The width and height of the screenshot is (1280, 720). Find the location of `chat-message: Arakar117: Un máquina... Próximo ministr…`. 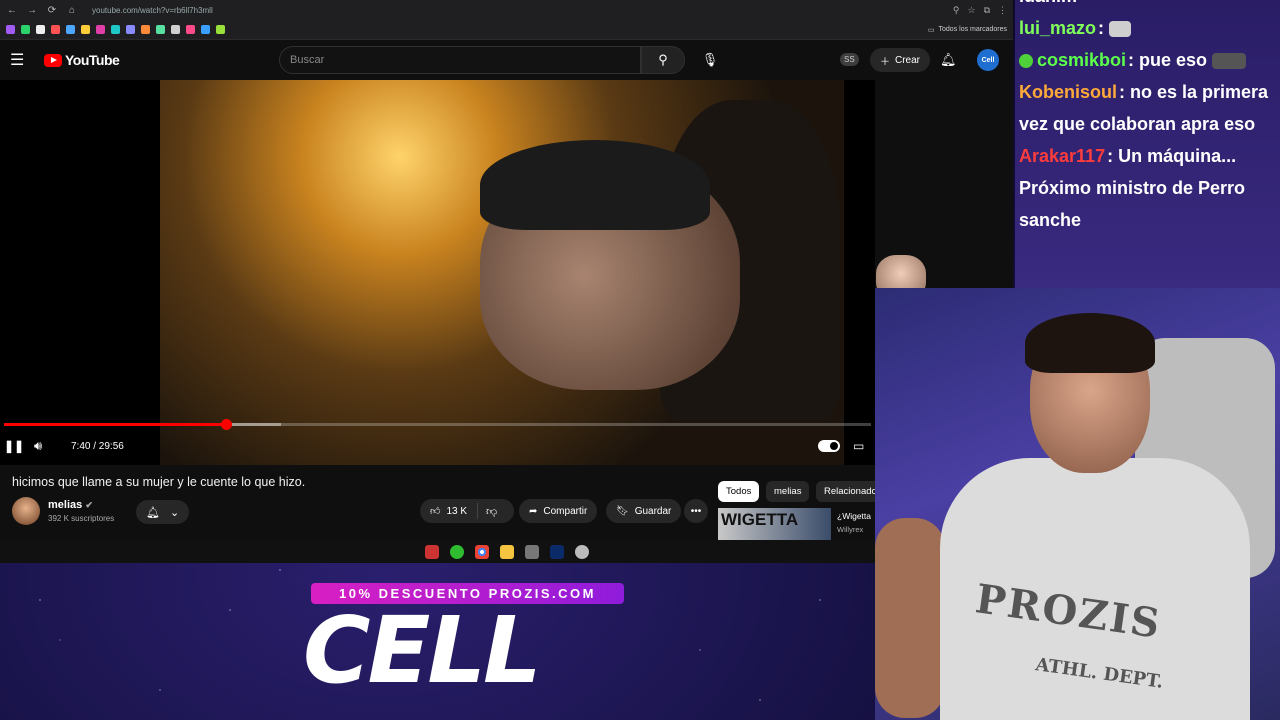

chat-message: Arakar117: Un máquina... Próximo ministr… is located at coordinates (1132, 188).